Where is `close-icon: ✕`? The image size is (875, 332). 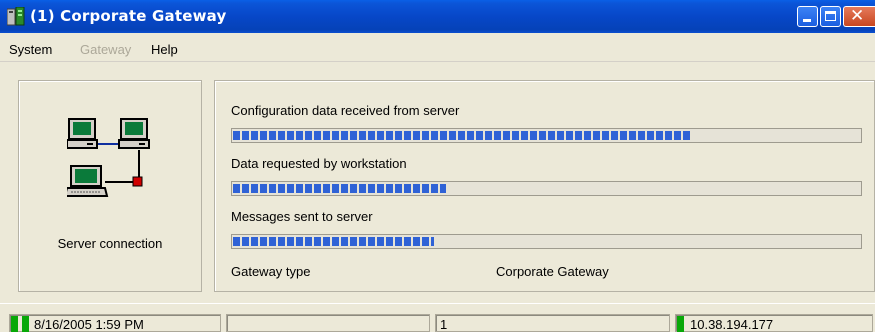
close-icon: ✕ is located at coordinates (857, 16).